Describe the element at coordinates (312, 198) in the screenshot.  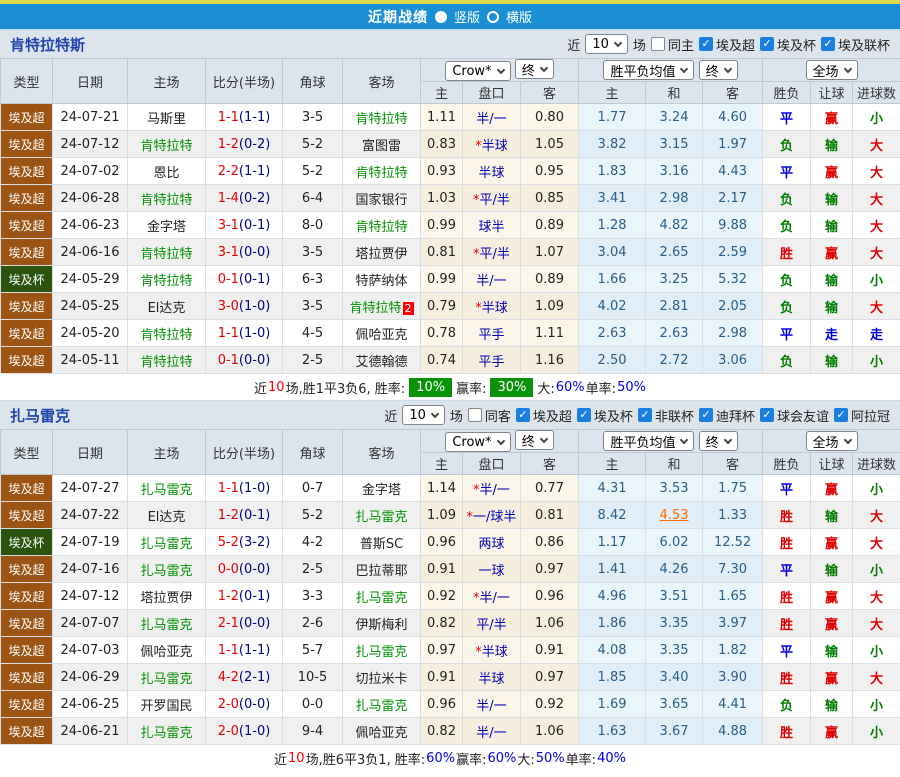
I see `col-corner: 6-4` at that location.